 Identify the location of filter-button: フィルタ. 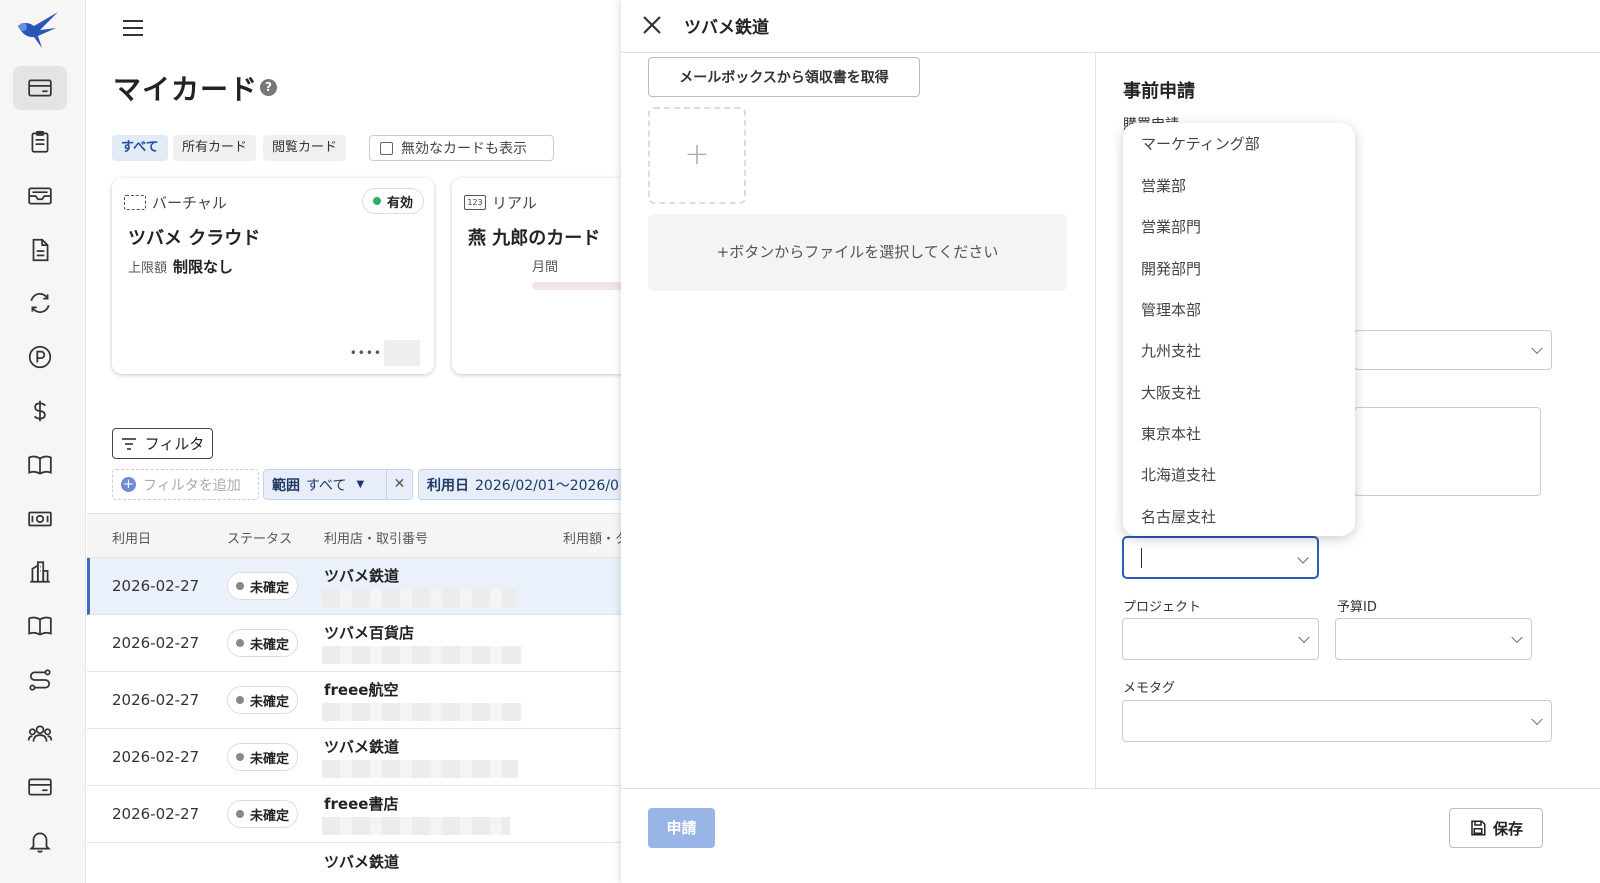
(162, 443).